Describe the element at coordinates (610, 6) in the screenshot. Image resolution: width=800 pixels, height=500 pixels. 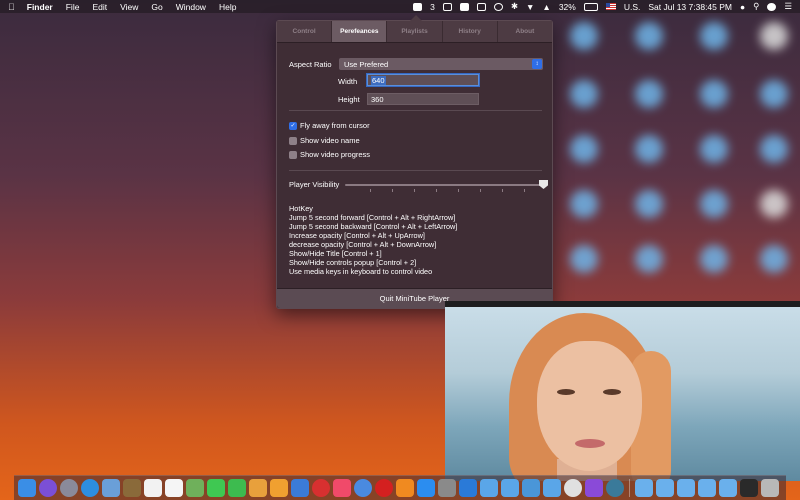
I see `flag-icon` at that location.